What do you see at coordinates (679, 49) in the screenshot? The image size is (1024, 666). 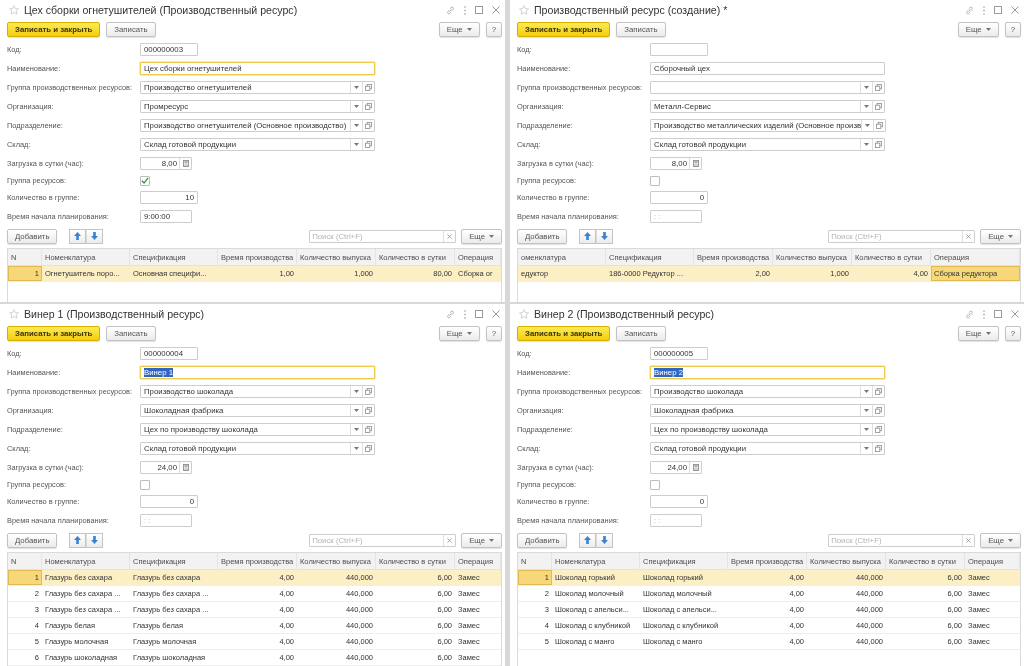 I see `text-field` at bounding box center [679, 49].